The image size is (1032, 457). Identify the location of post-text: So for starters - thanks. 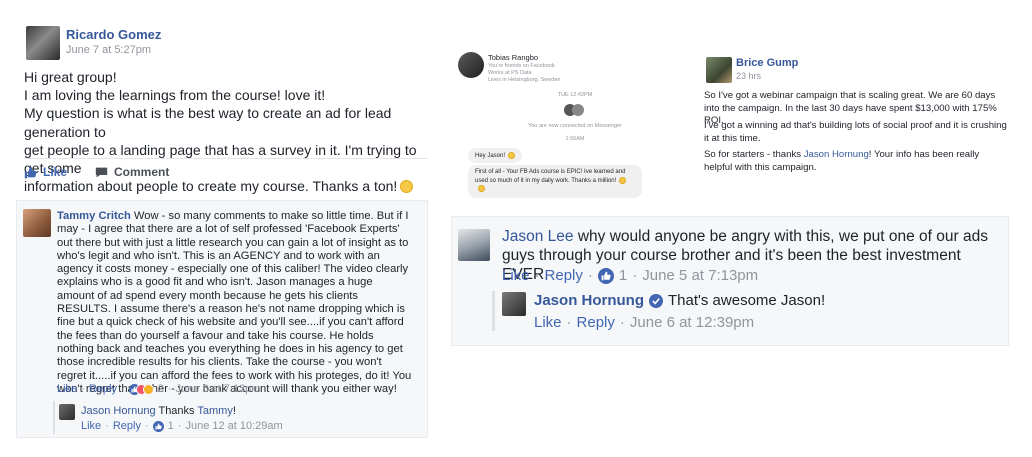
(753, 154).